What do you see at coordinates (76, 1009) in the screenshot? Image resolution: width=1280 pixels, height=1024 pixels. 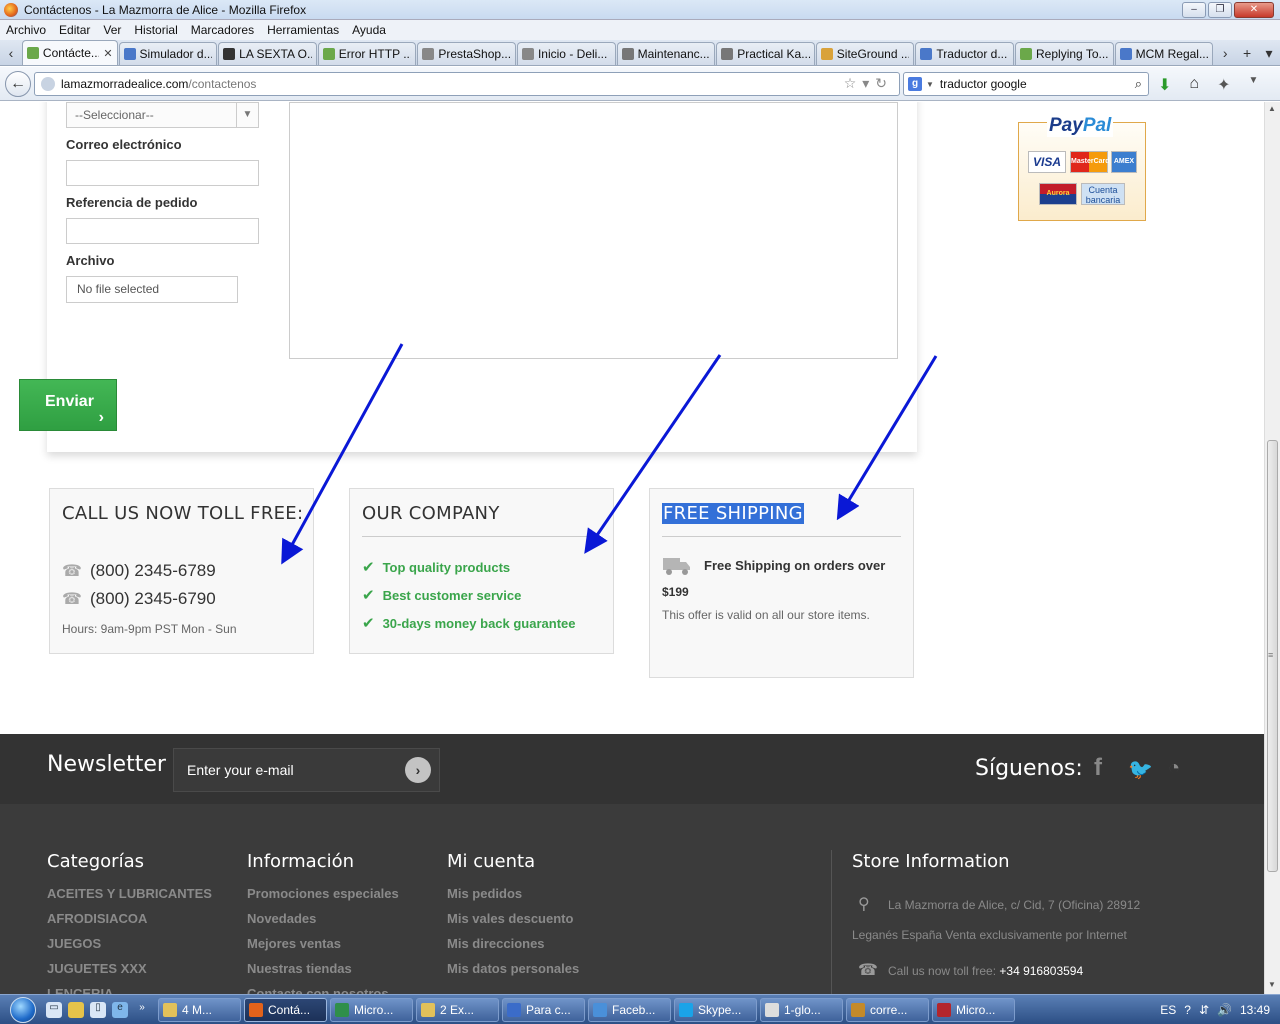 I see `chrome-icon` at bounding box center [76, 1009].